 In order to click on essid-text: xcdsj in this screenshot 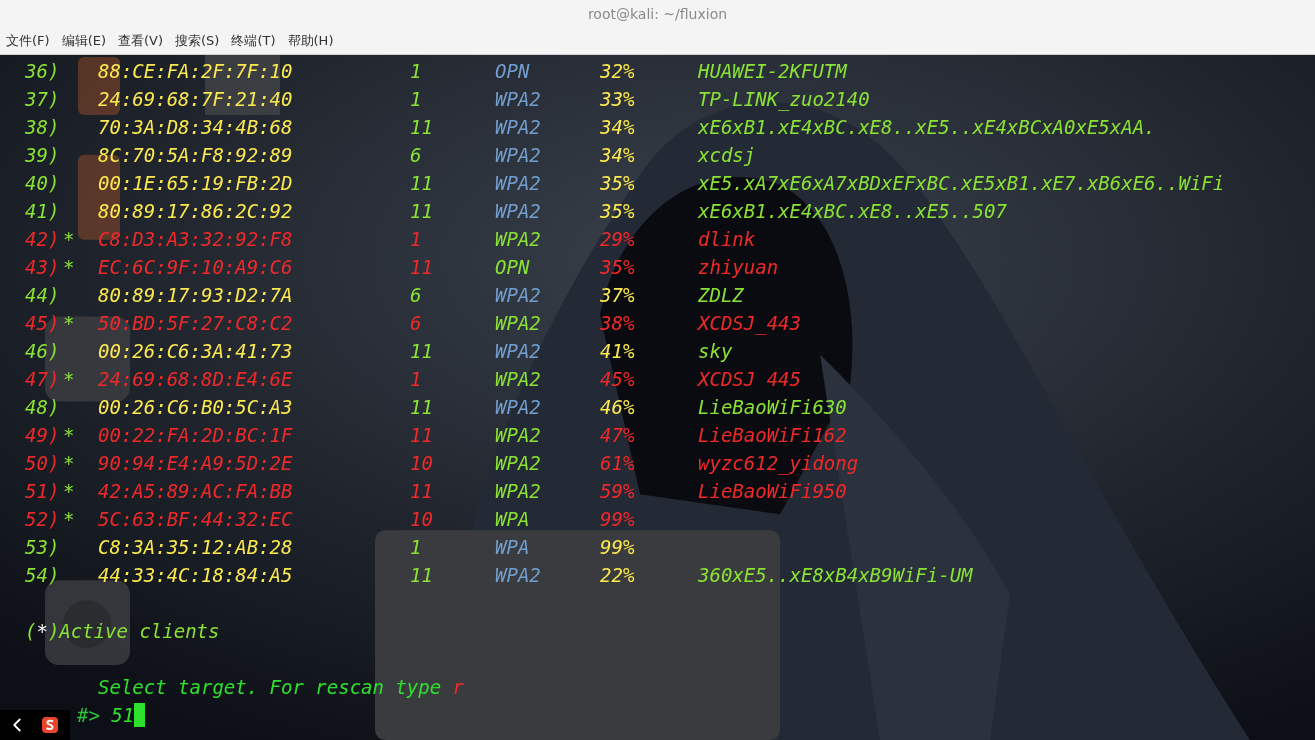, I will do `click(727, 155)`.